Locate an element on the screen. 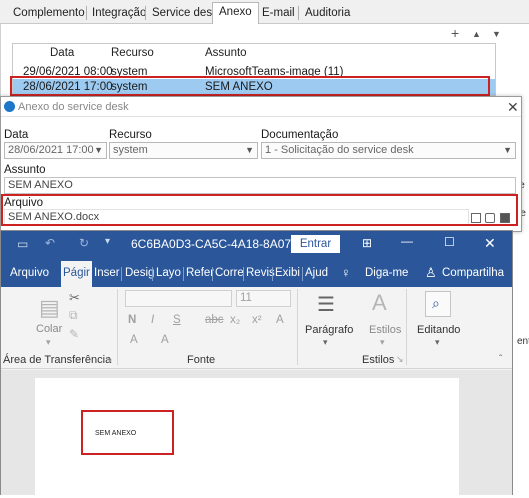  underline-icon: S is located at coordinates (177, 320).